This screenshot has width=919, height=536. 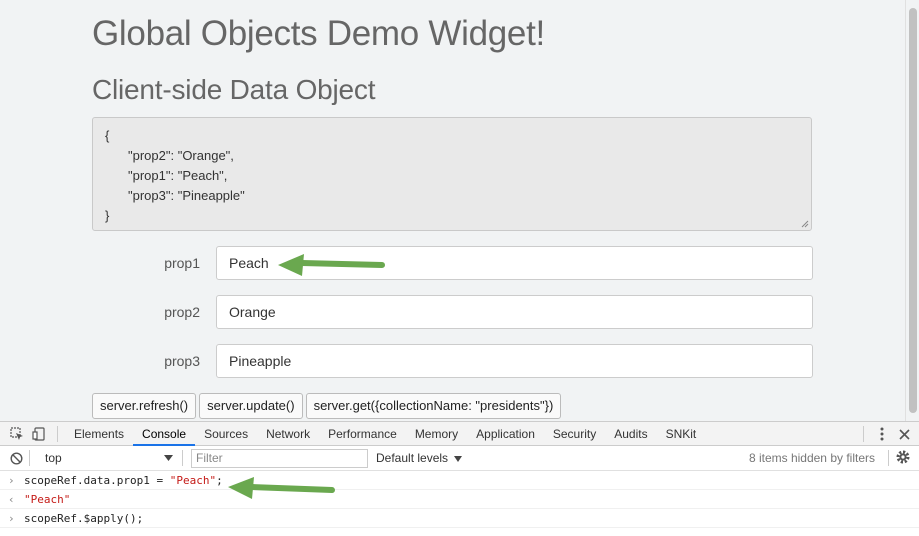 What do you see at coordinates (16, 458) in the screenshot?
I see `clear-console-icon` at bounding box center [16, 458].